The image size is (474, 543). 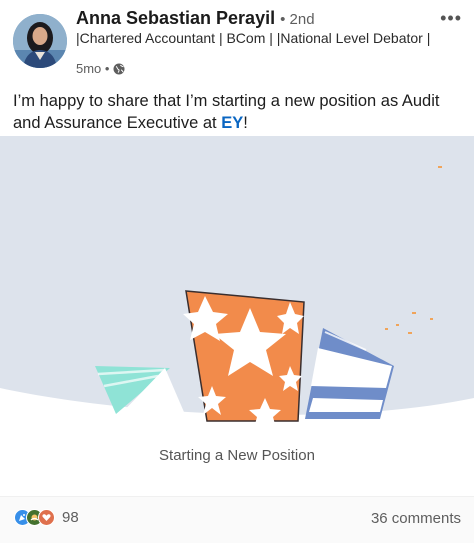 I want to click on avatar-photo, so click(x=40, y=41).